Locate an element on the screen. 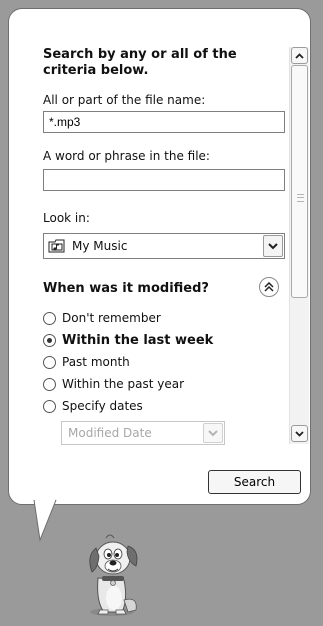  option-label: Past month is located at coordinates (96, 362).